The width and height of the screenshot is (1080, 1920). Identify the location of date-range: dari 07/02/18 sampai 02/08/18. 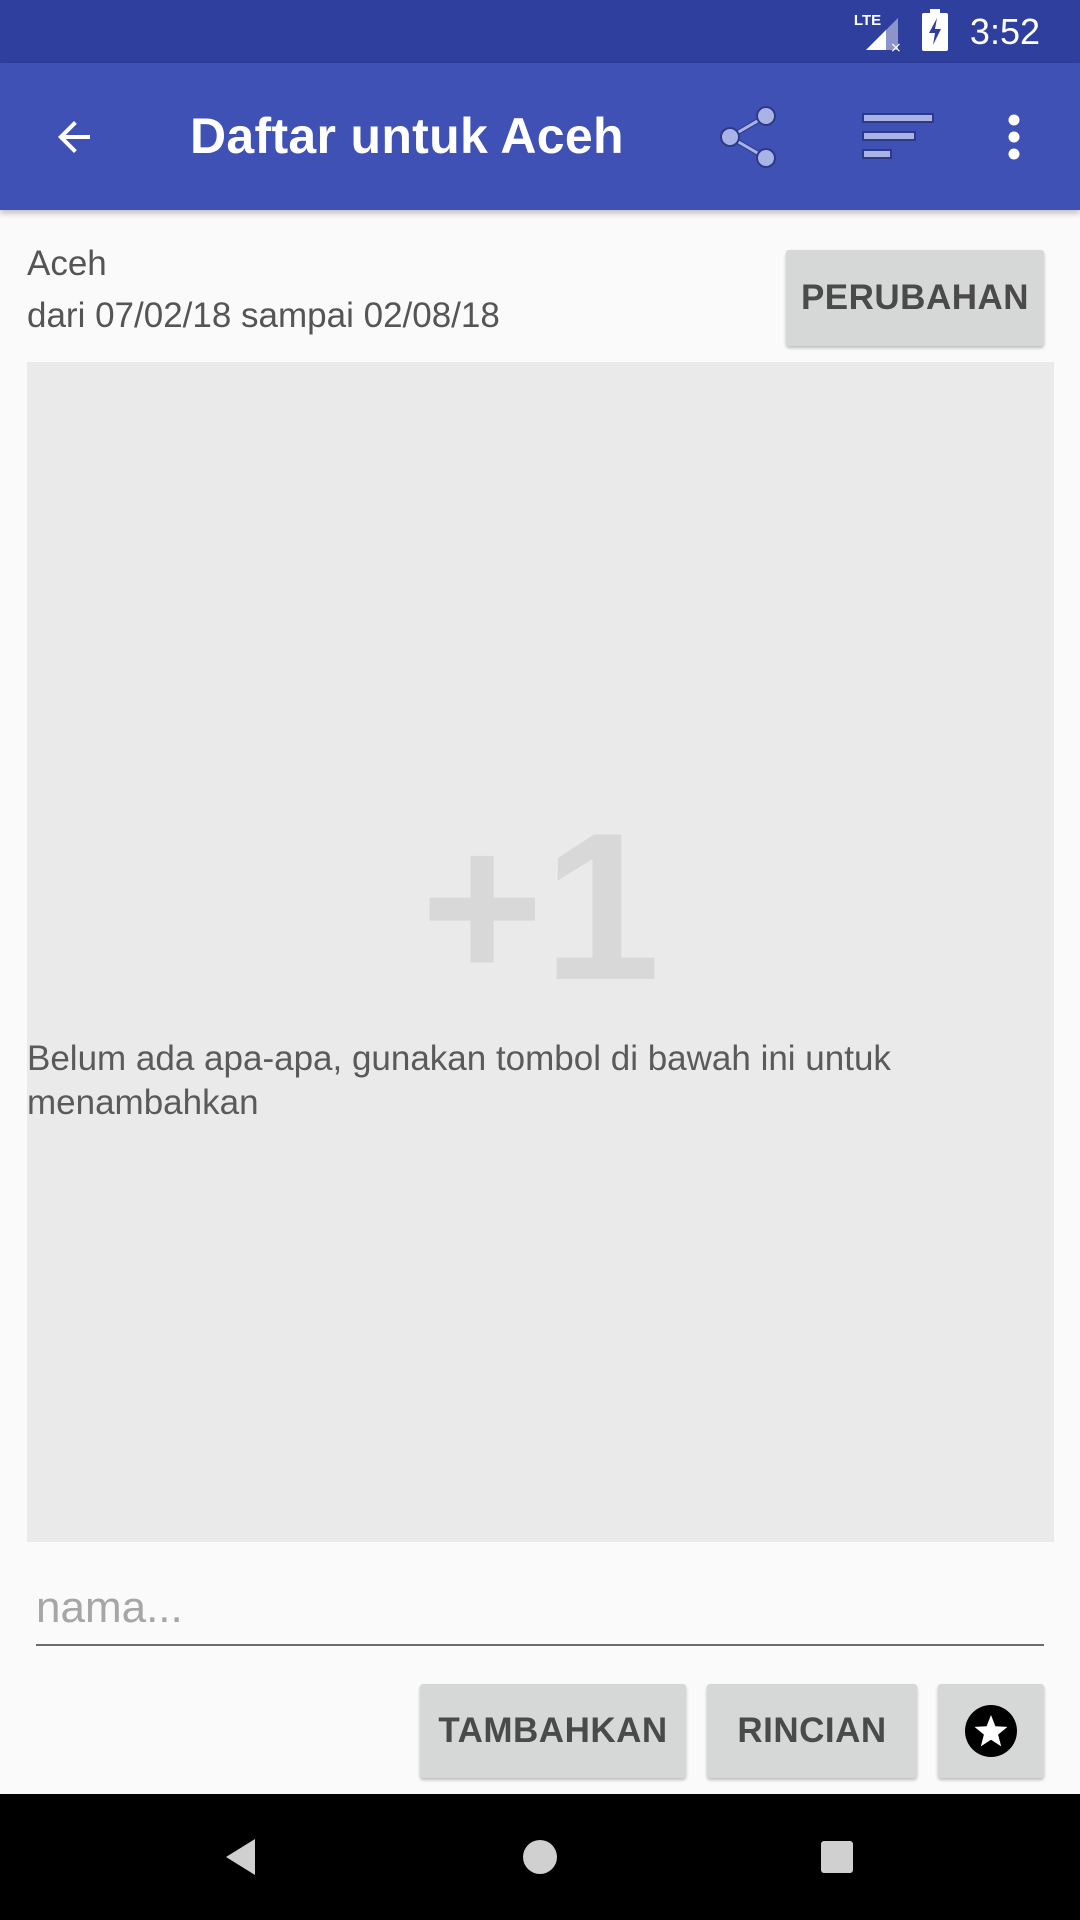
(263, 315).